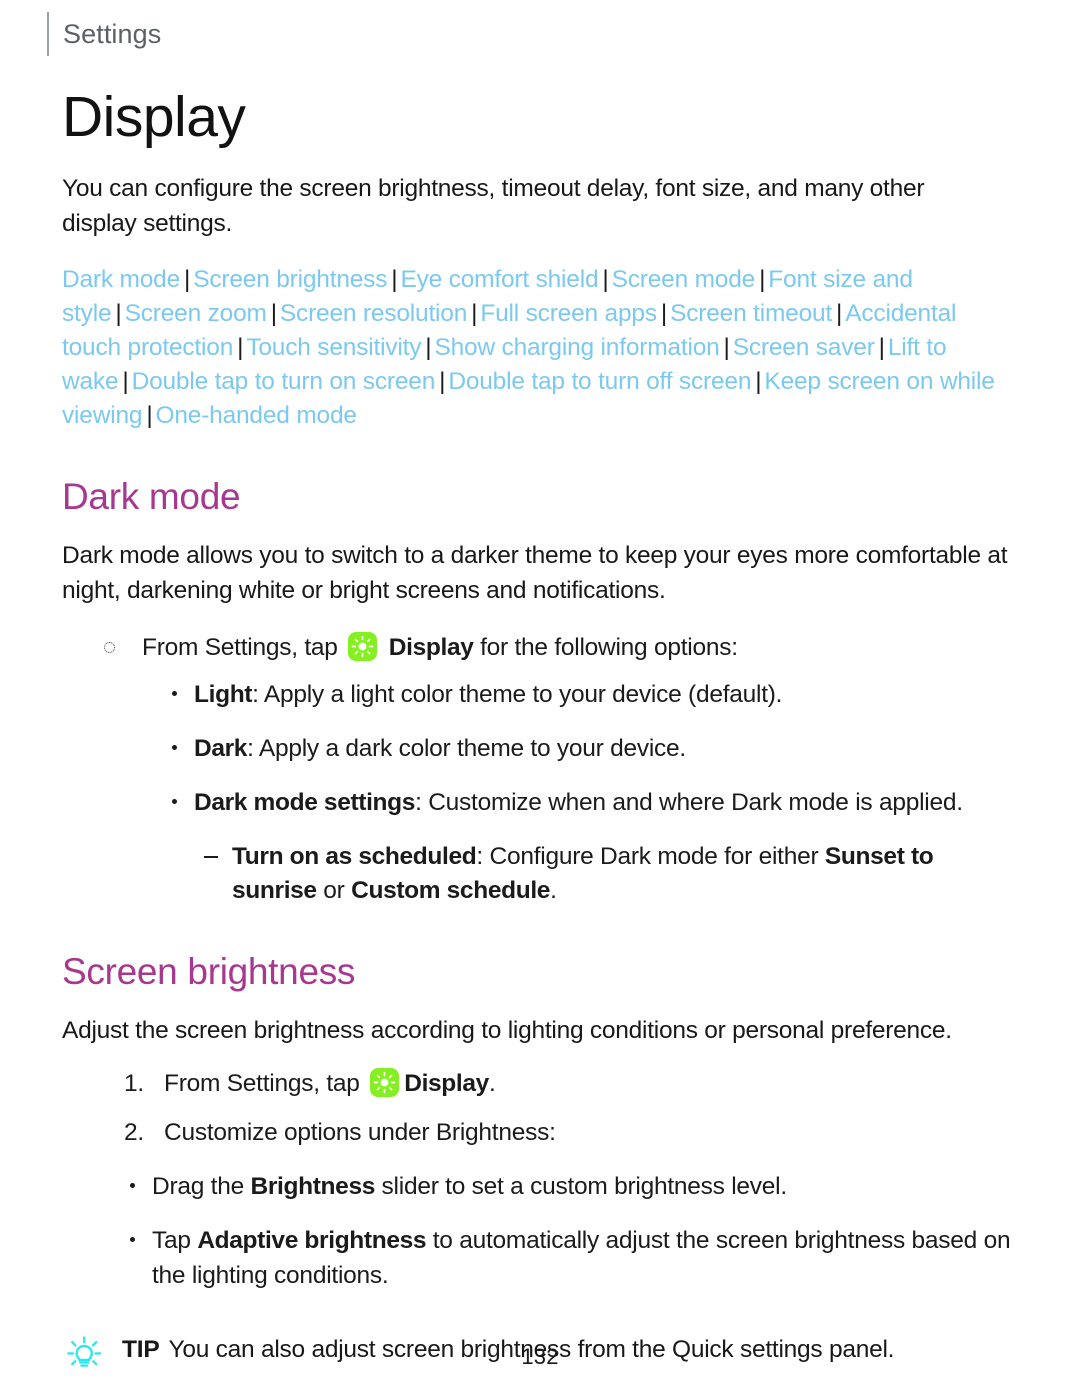 The height and width of the screenshot is (1397, 1080). What do you see at coordinates (360, 1133) in the screenshot?
I see `step-lead-text: Customize options under Brightness:` at bounding box center [360, 1133].